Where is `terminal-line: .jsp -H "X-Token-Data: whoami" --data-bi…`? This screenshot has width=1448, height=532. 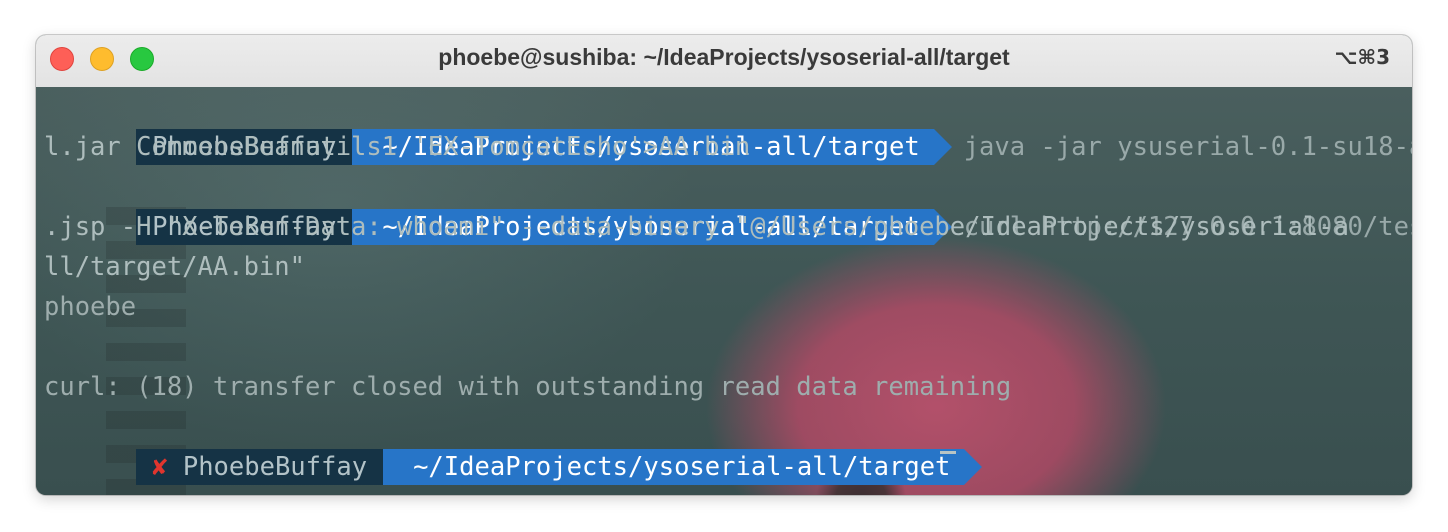
terminal-line: .jsp -H "X-Token-Data: whoami" --data-bi… is located at coordinates (696, 227).